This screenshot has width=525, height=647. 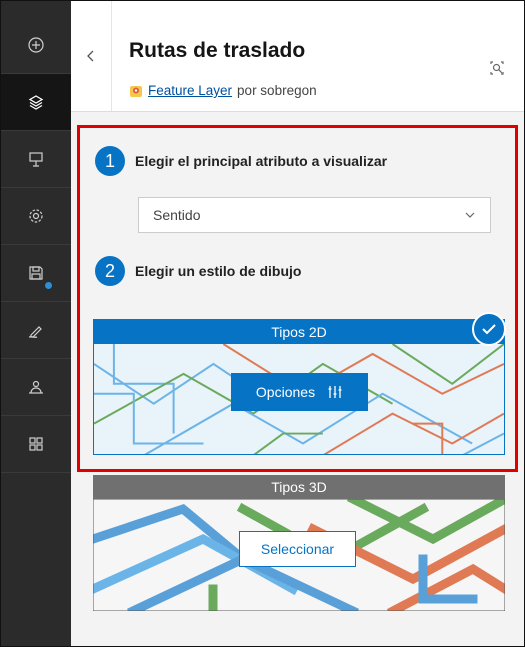 What do you see at coordinates (277, 90) in the screenshot?
I see `owner-text: por sobregon` at bounding box center [277, 90].